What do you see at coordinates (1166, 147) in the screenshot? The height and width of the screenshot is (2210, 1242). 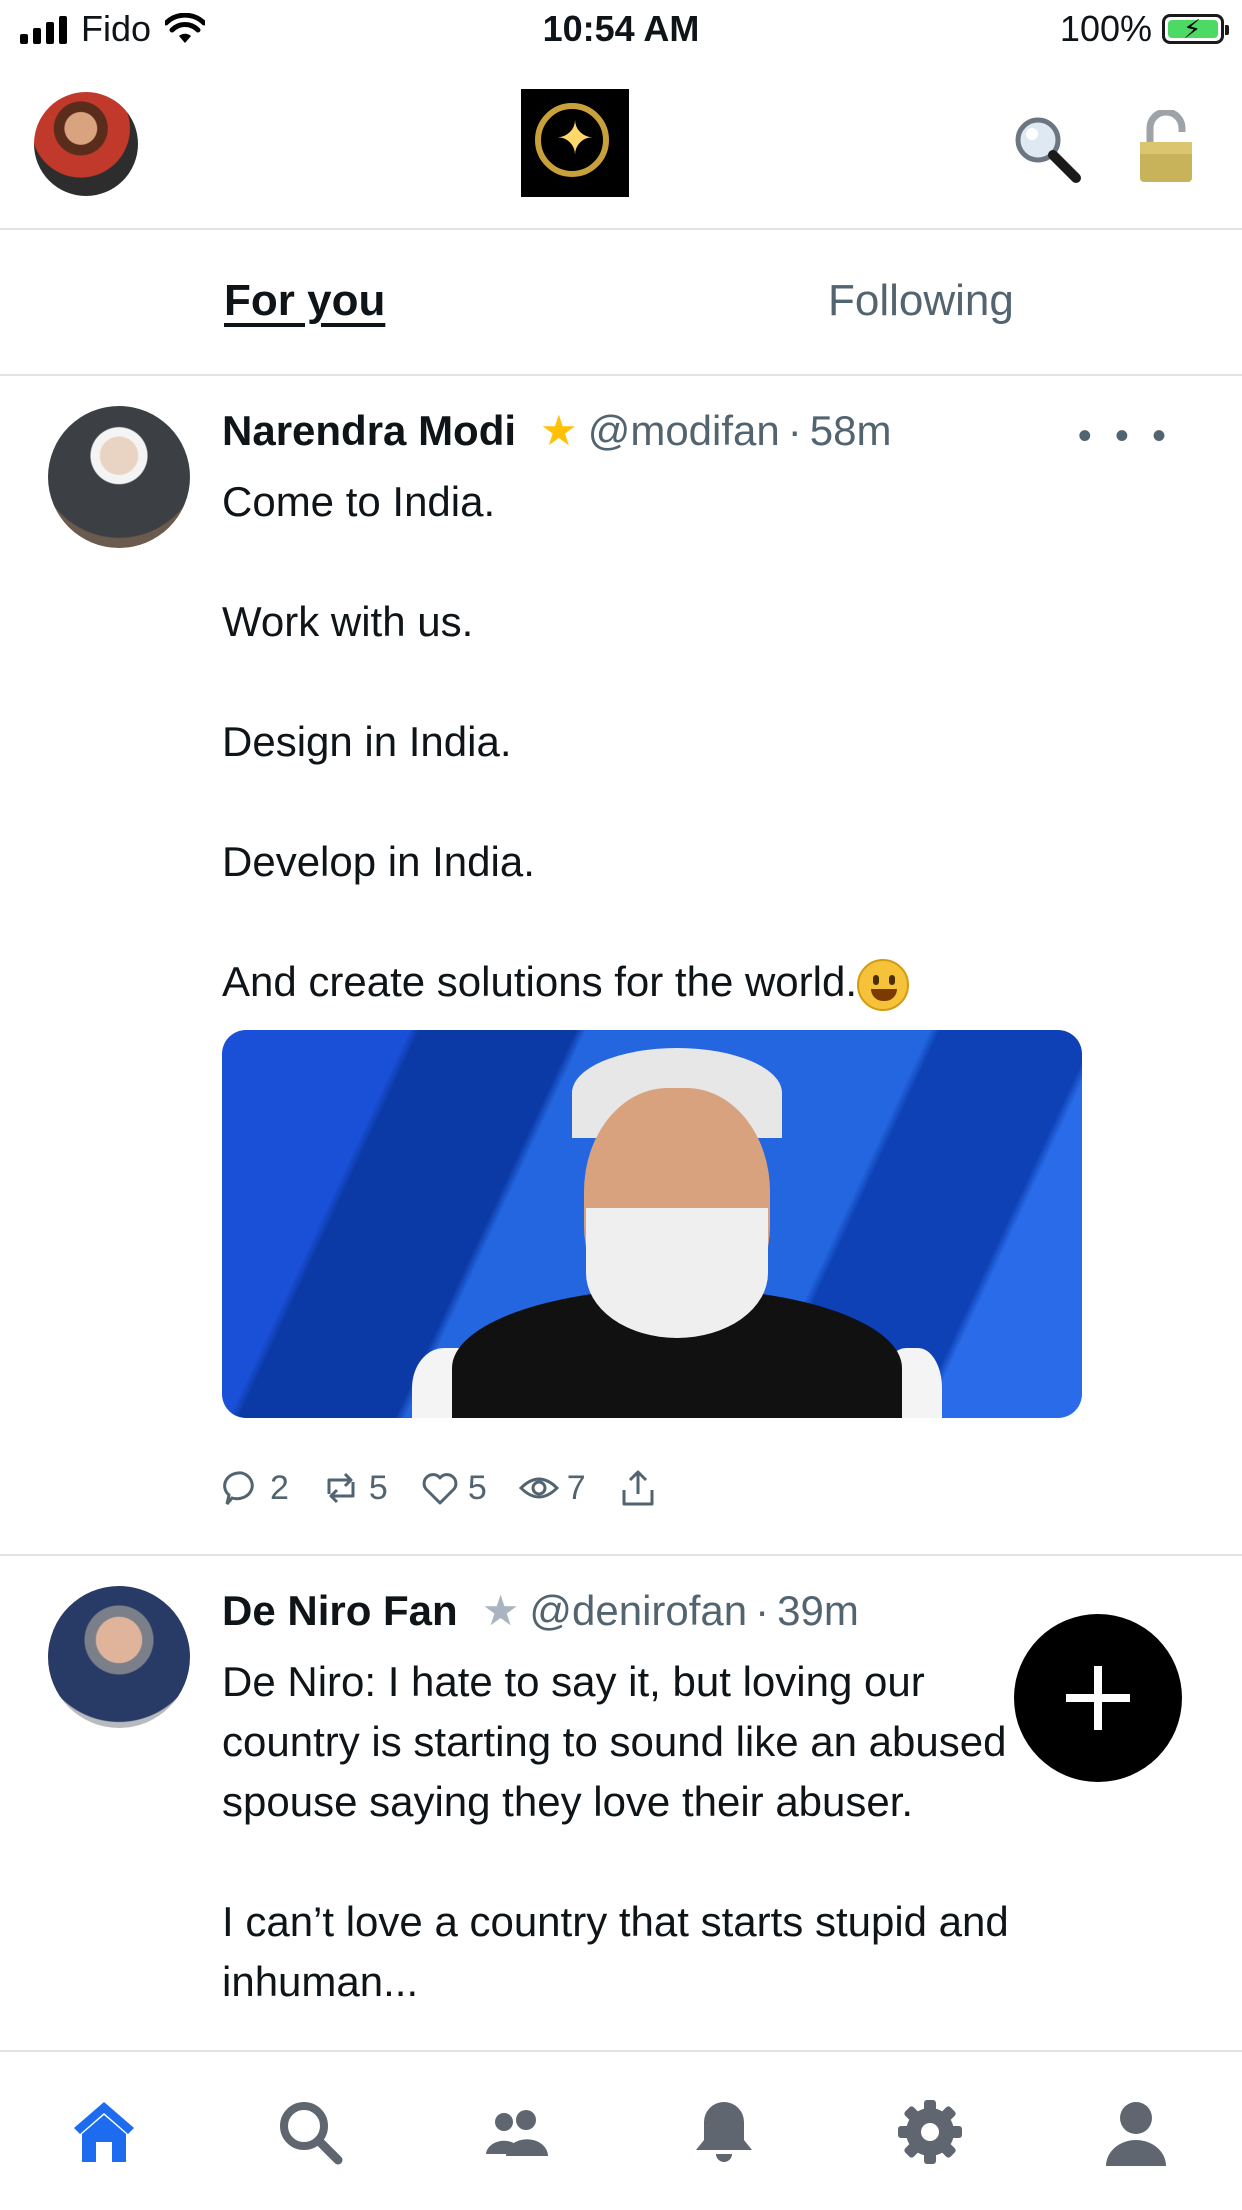 I see `lock-icon` at bounding box center [1166, 147].